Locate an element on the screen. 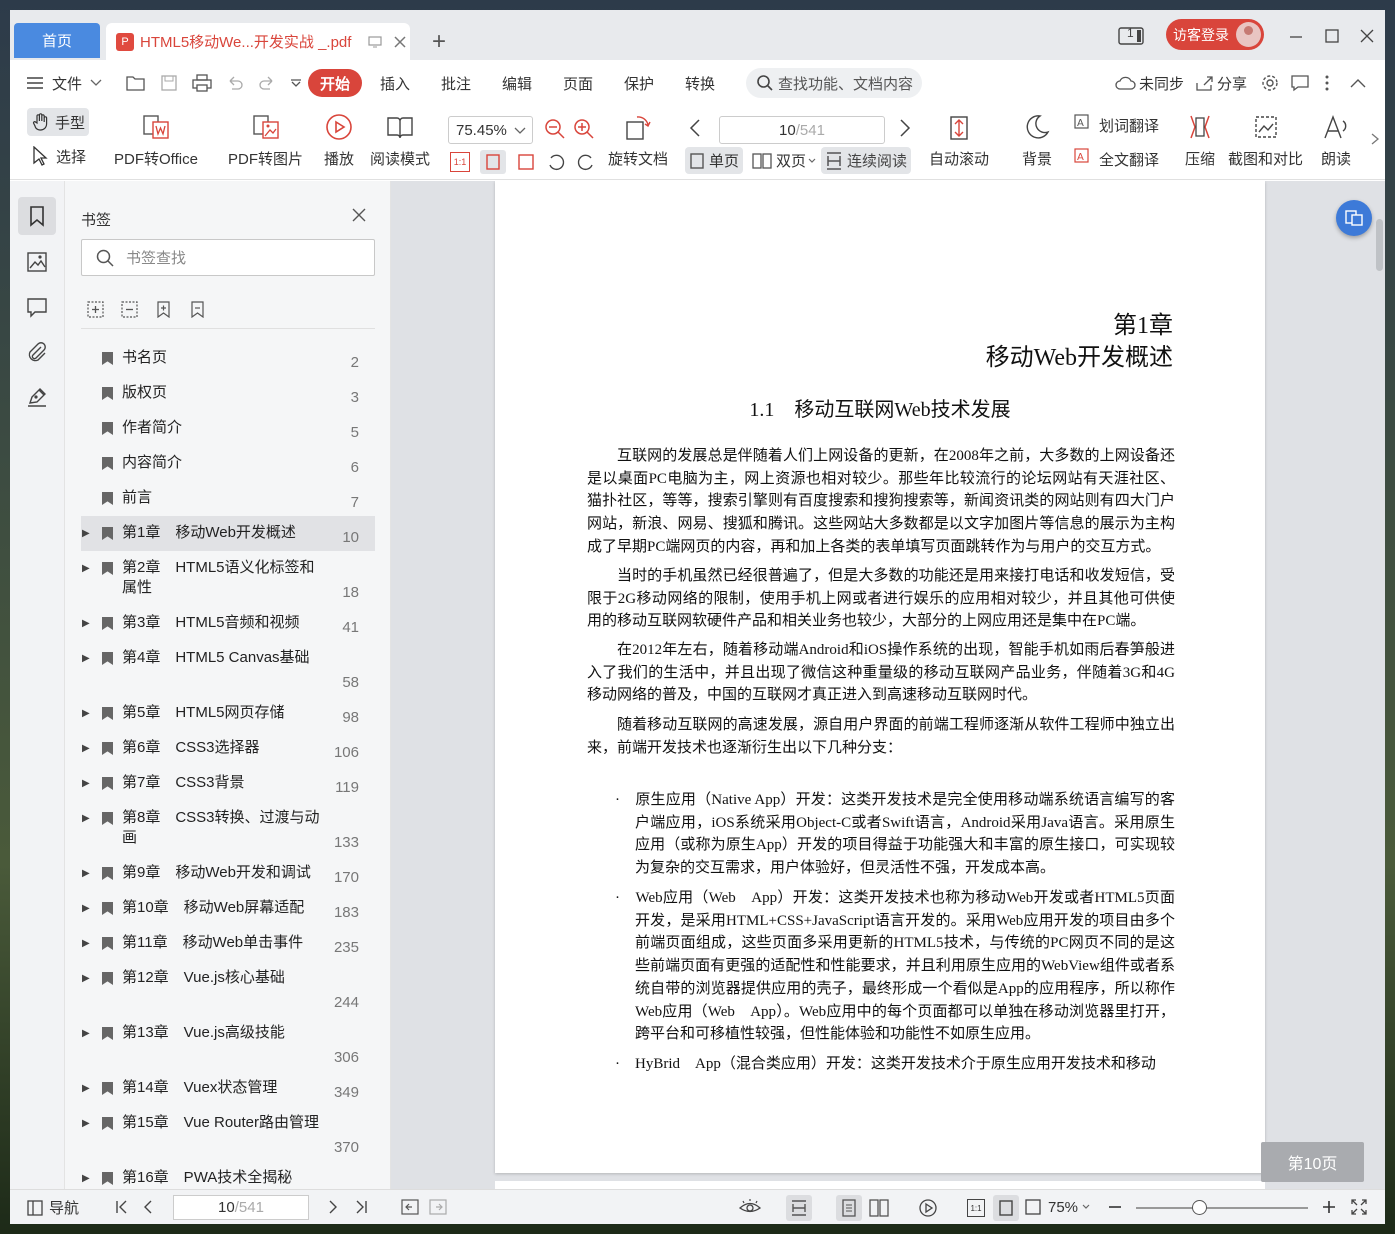  more-chevron-icon is located at coordinates (296, 83).